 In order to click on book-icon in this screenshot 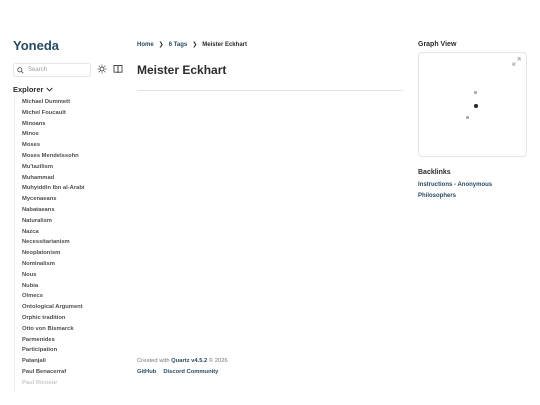, I will do `click(118, 69)`.